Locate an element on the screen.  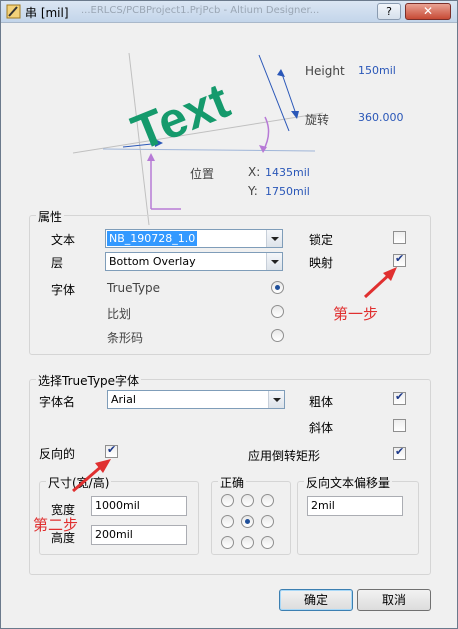
preview-sample-text: Text is located at coordinates (180, 116).